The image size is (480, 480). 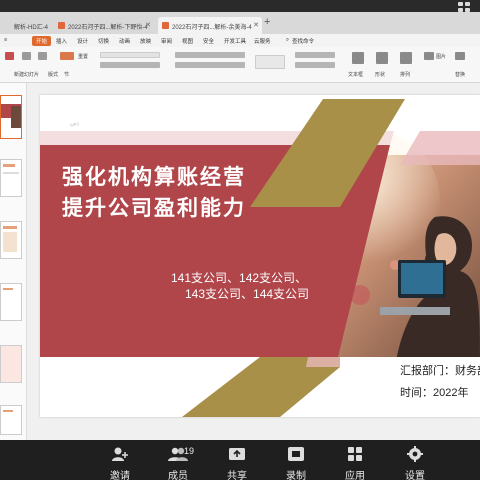 What do you see at coordinates (267, 22) in the screenshot?
I see `new-tab-button: +` at bounding box center [267, 22].